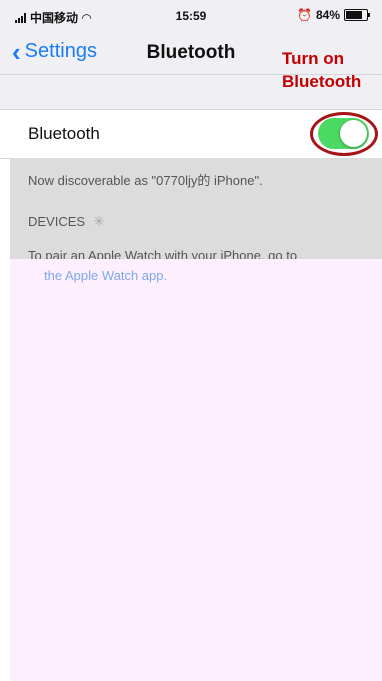 Image resolution: width=382 pixels, height=681 pixels. Describe the element at coordinates (191, 17) in the screenshot. I see `status-bar: 中国移动 ◠ 15:59 ⏰ 84%` at that location.